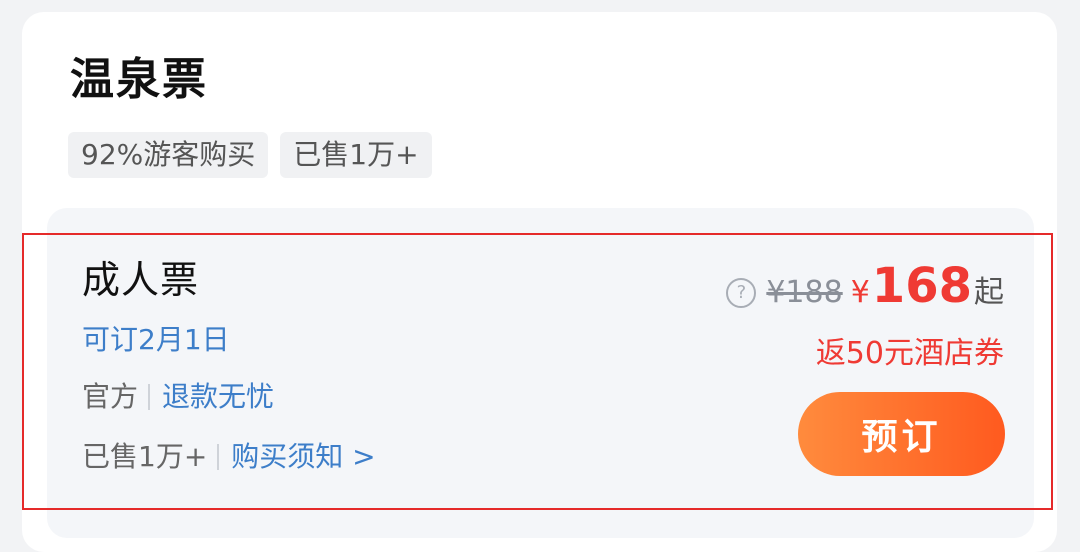 The height and width of the screenshot is (552, 1080). Describe the element at coordinates (356, 155) in the screenshot. I see `tag-sold-count: 已售1万+` at that location.